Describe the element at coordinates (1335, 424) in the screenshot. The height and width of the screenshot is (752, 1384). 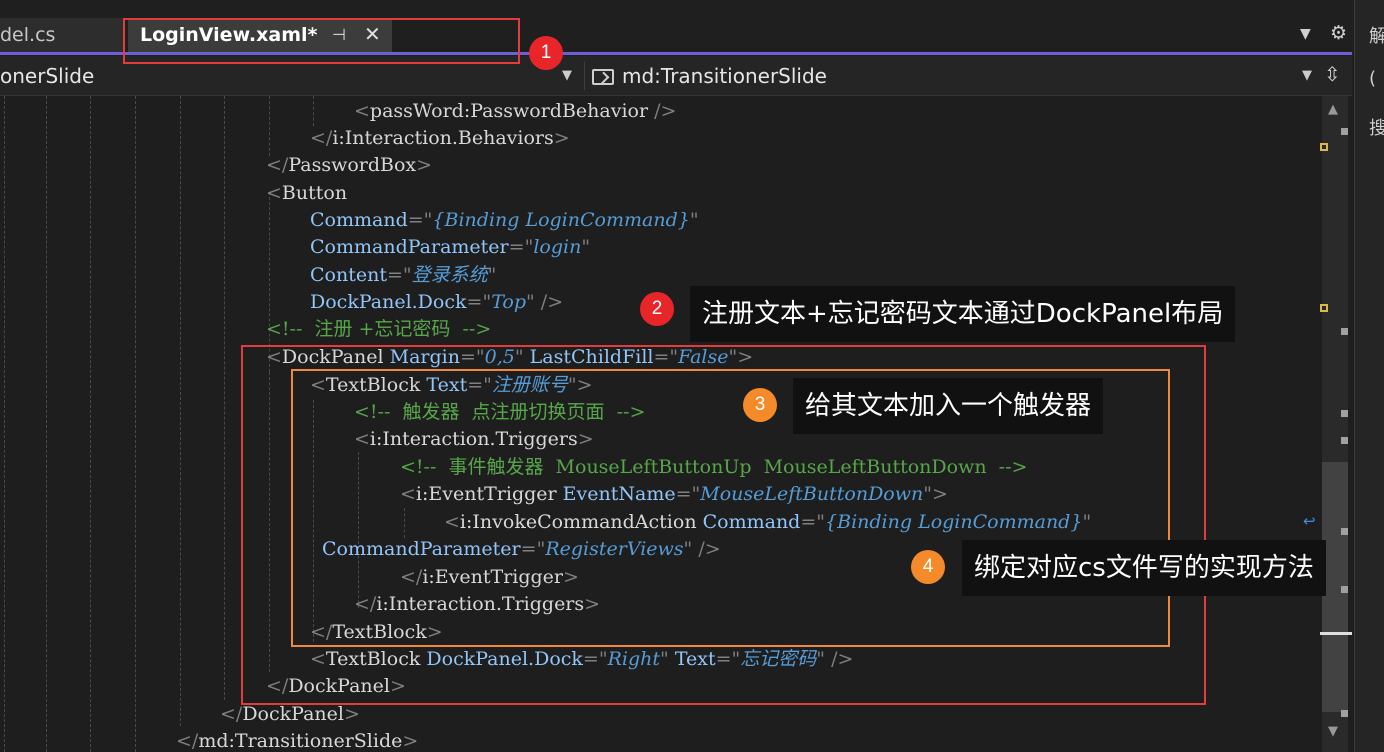
I see `vertical-scrollbar: ▲ ▼` at that location.